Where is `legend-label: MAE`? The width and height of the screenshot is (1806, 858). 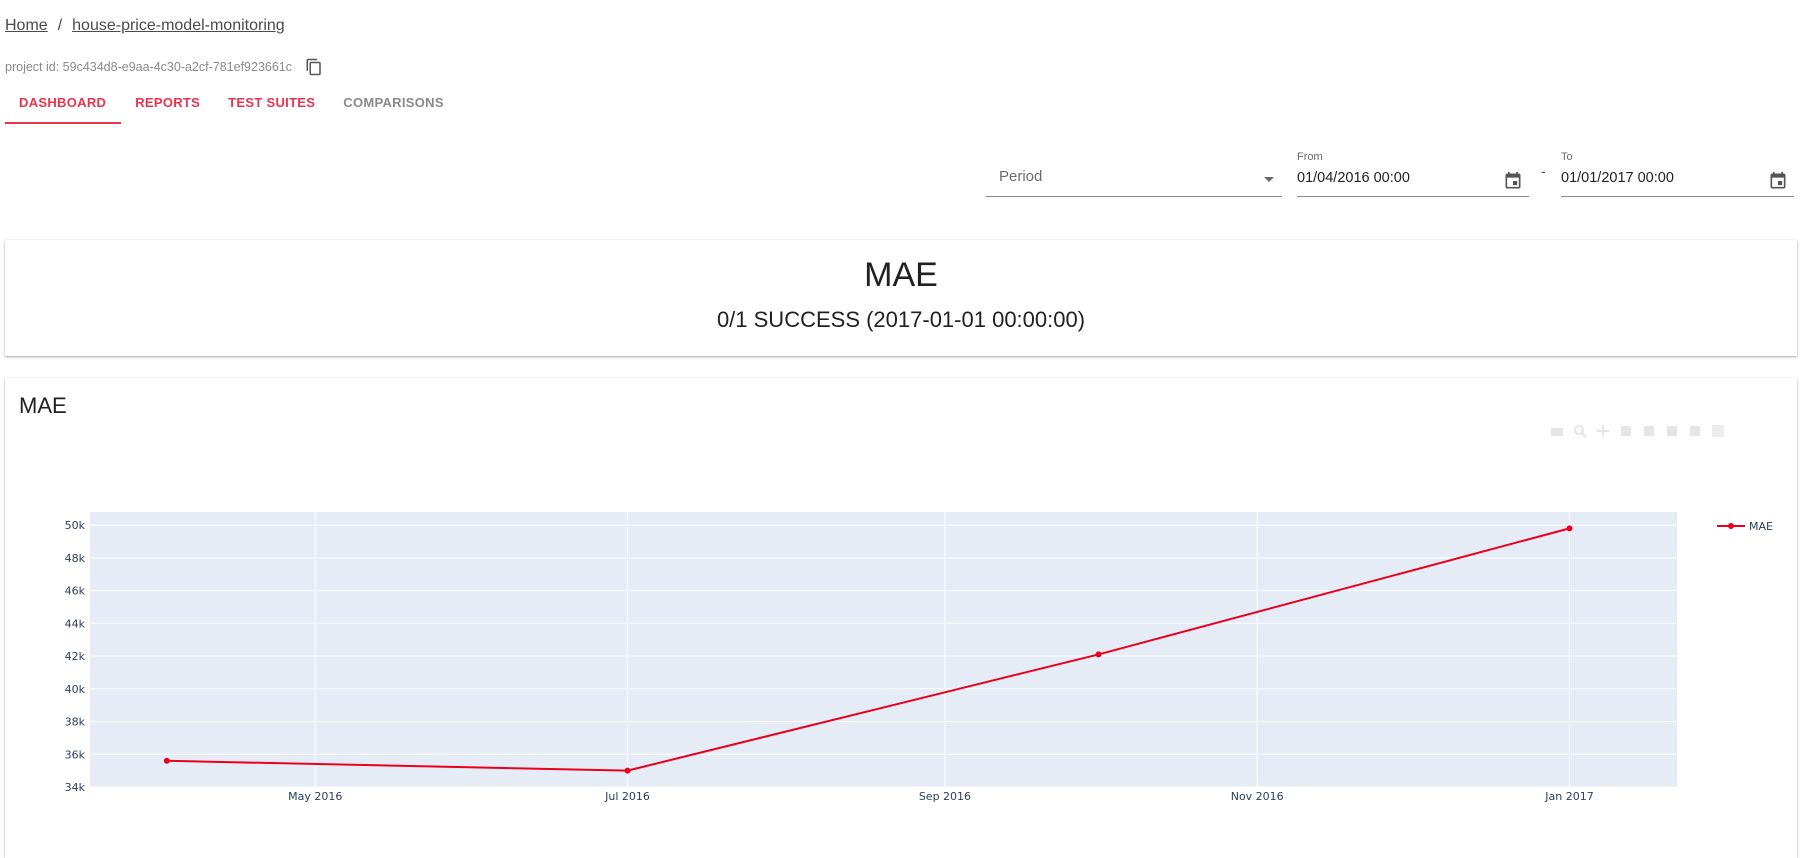
legend-label: MAE is located at coordinates (1761, 526).